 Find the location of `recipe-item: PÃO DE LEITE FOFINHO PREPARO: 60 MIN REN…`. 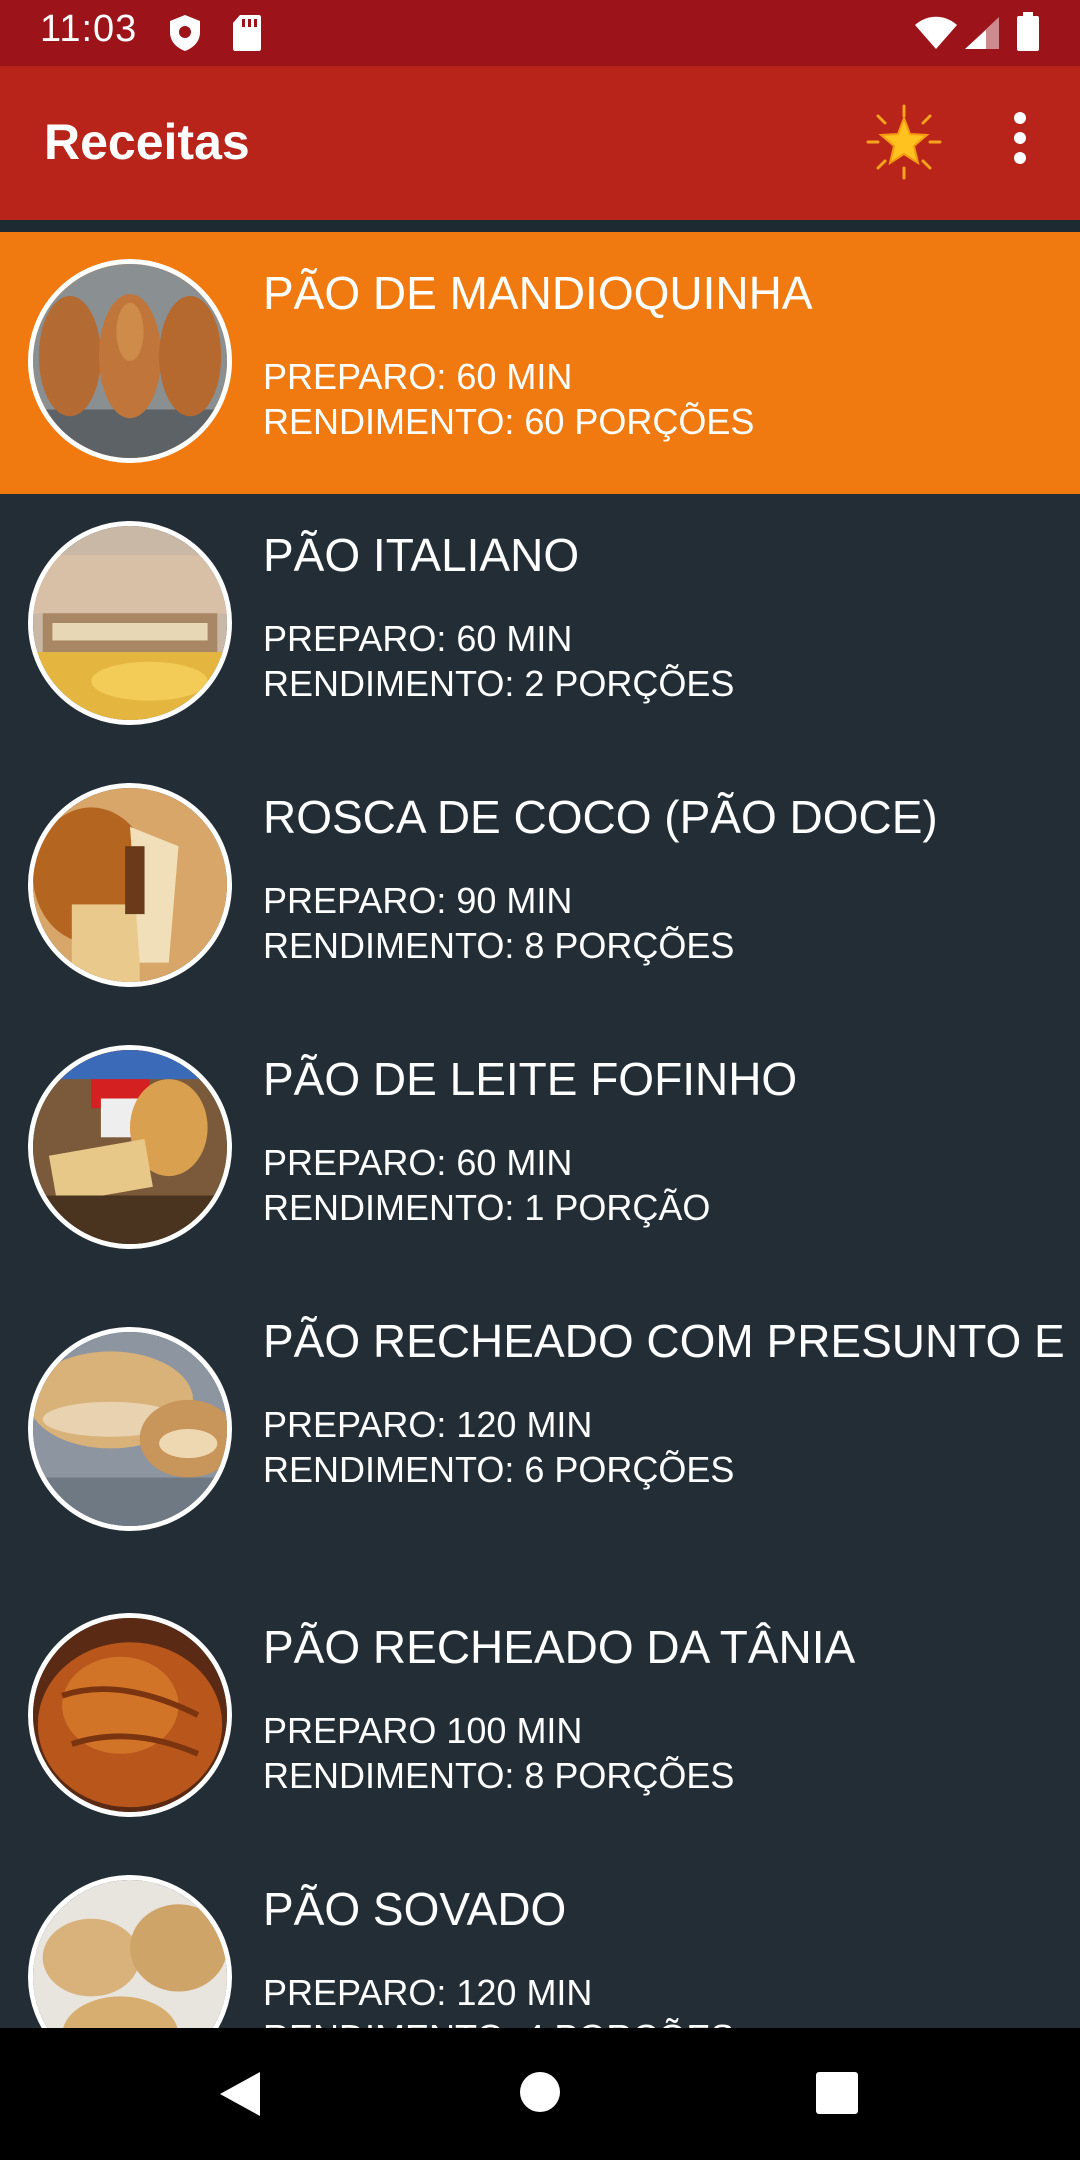

recipe-item: PÃO DE LEITE FOFINHO PREPARO: 60 MIN REN… is located at coordinates (540, 1149).